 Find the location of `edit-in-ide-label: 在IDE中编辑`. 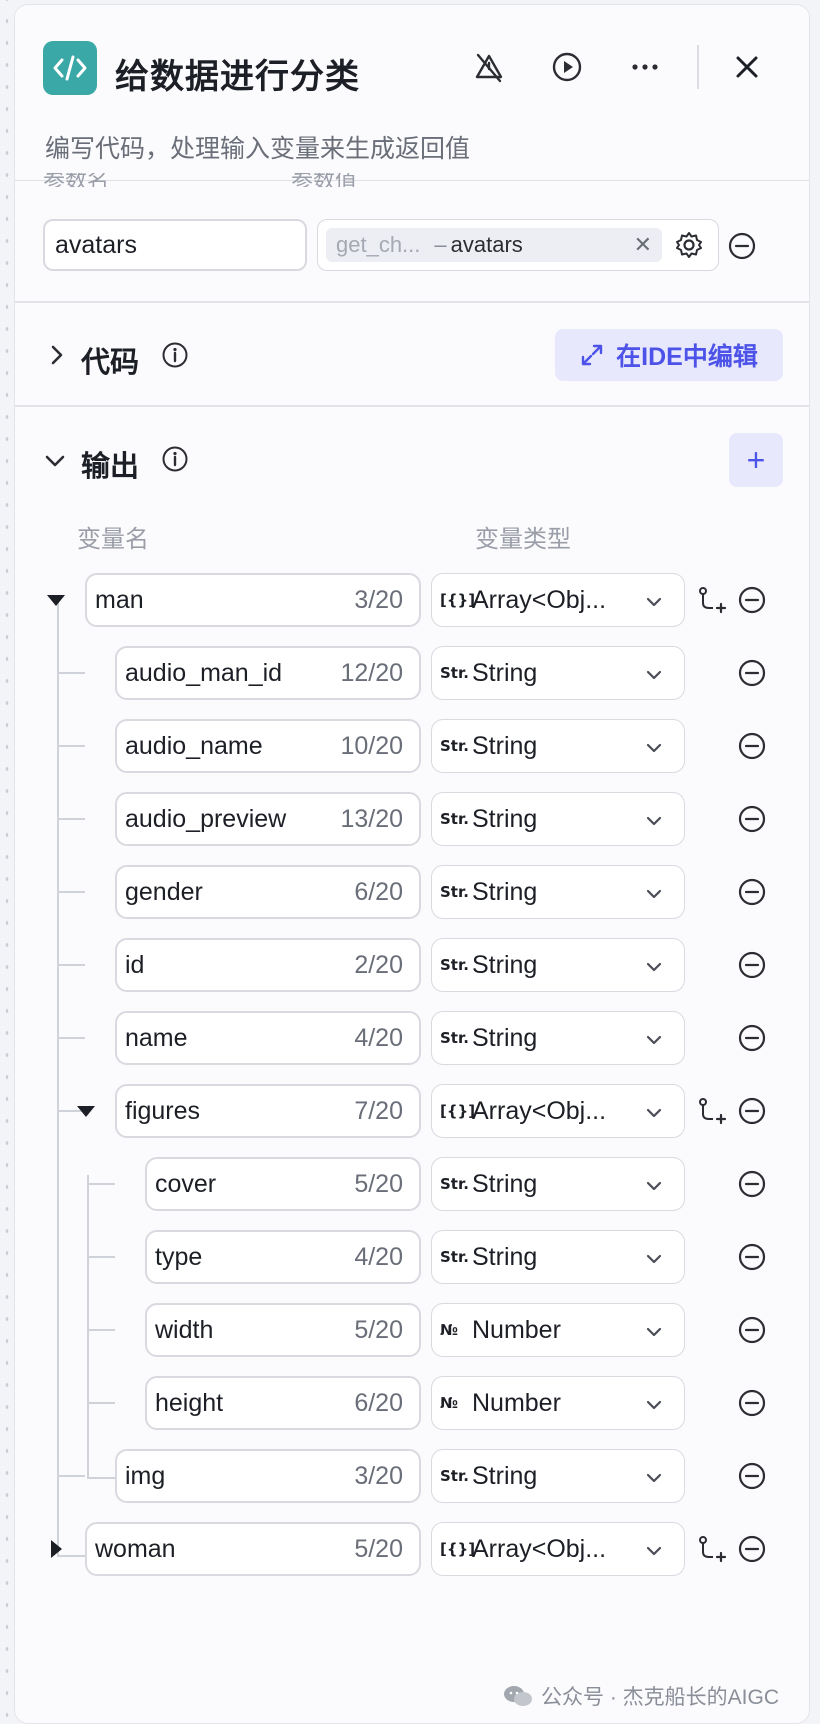

edit-in-ide-label: 在IDE中编辑 is located at coordinates (687, 357).